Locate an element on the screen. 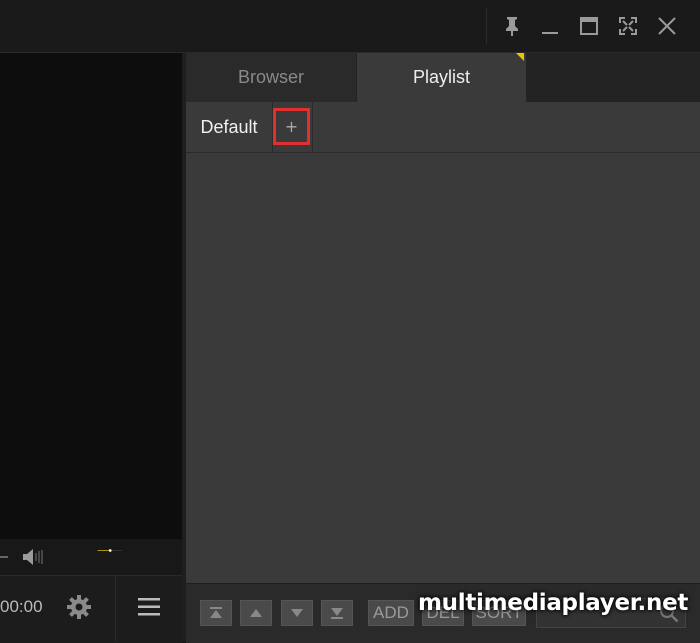 Image resolution: width=700 pixels, height=643 pixels. tab-corner-marker is located at coordinates (520, 57).